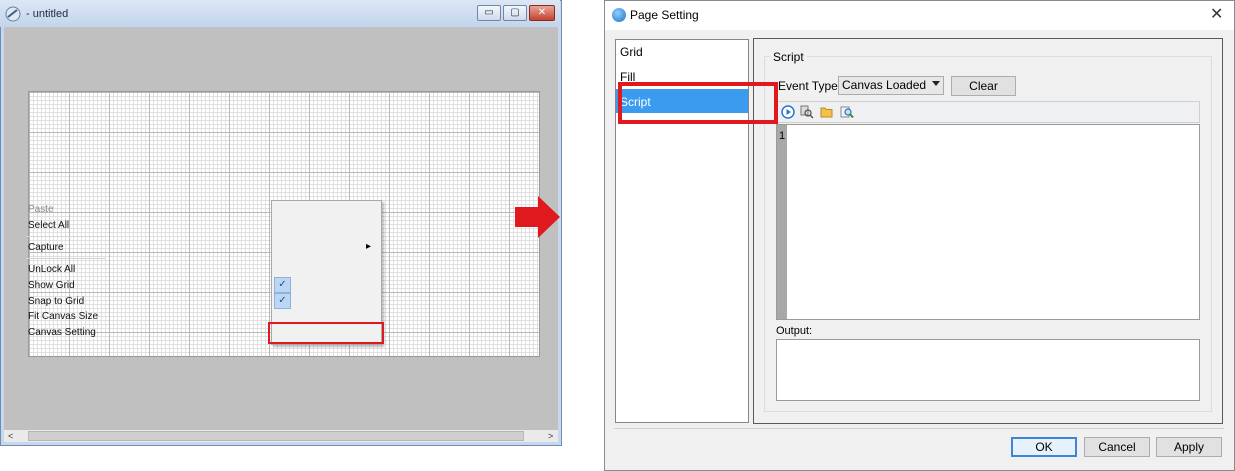  Describe the element at coordinates (550, 436) in the screenshot. I see `scroll-right-icon: >` at that location.